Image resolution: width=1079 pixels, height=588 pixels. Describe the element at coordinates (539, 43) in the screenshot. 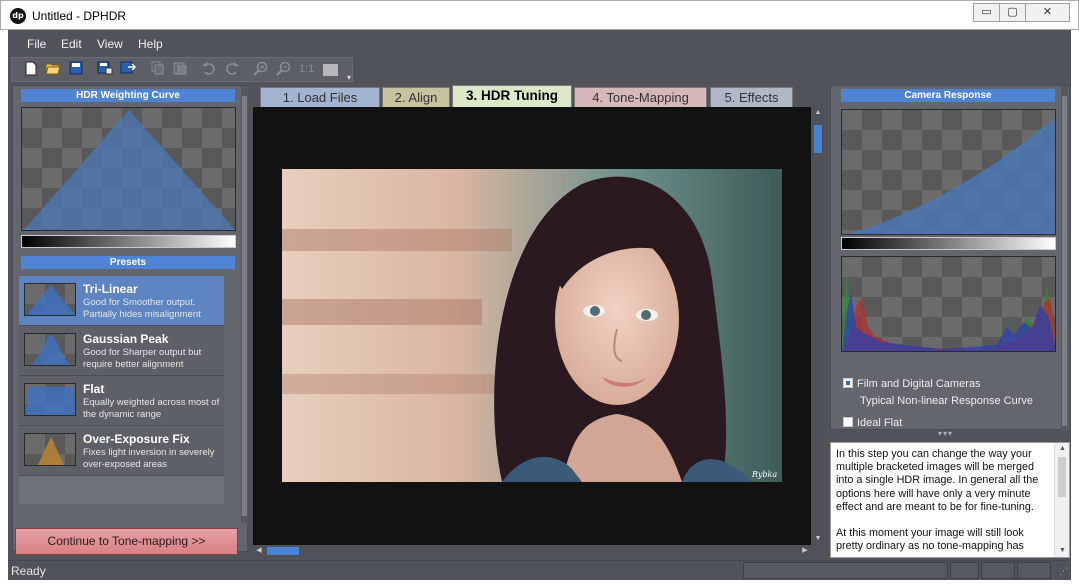

I see `menu-bar: File Edit View Help` at that location.